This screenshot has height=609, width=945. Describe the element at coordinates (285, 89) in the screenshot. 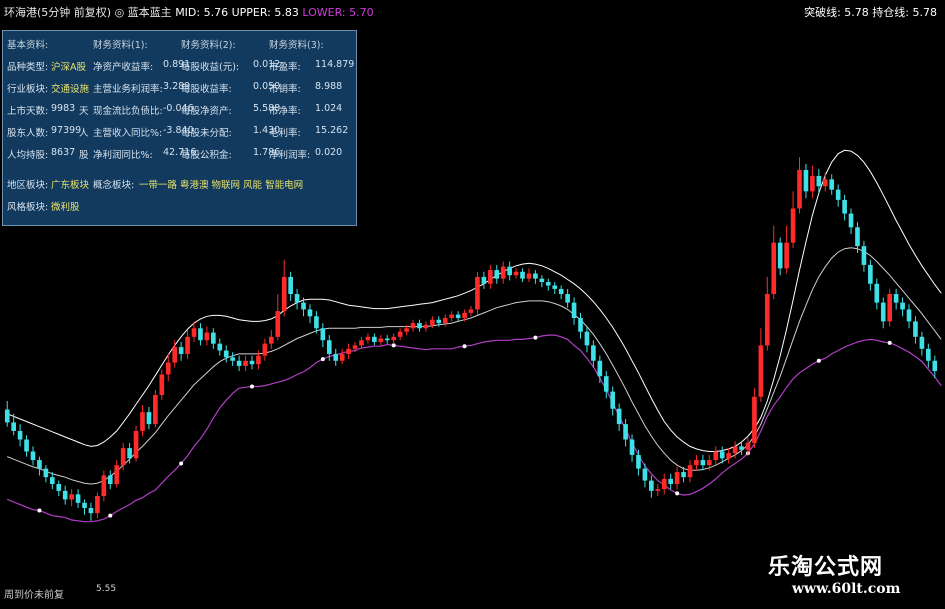

I see `panel-label: 市销率:` at that location.